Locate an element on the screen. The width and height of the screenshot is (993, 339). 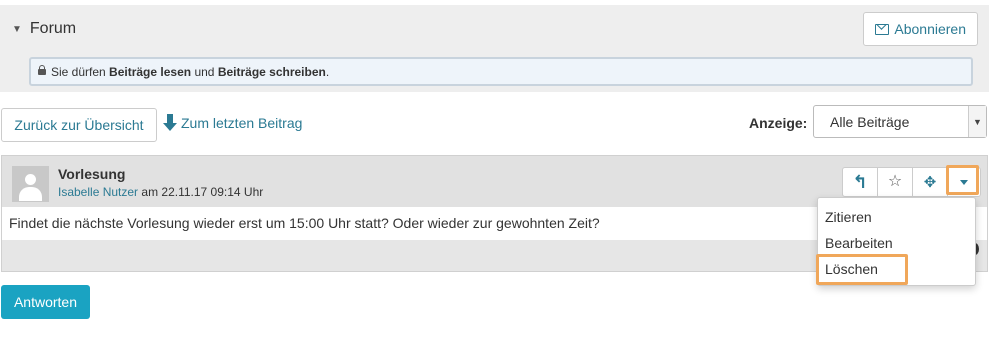
last-post-label: Zum letzten Beitrag is located at coordinates (242, 123).